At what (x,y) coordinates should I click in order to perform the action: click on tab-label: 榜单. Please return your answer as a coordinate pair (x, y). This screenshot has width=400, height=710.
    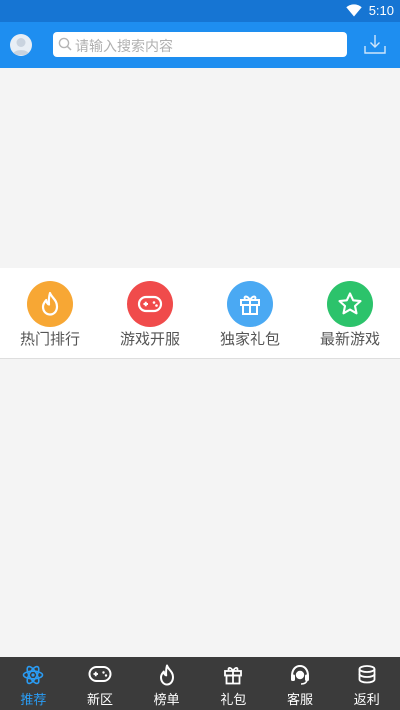
    Looking at the image, I should click on (166, 699).